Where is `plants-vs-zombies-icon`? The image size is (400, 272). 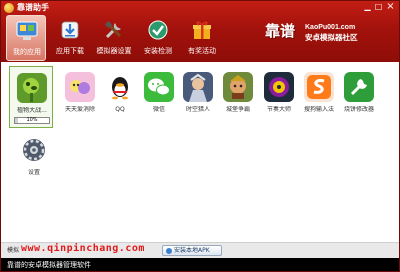 plants-vs-zombies-icon is located at coordinates (32, 88).